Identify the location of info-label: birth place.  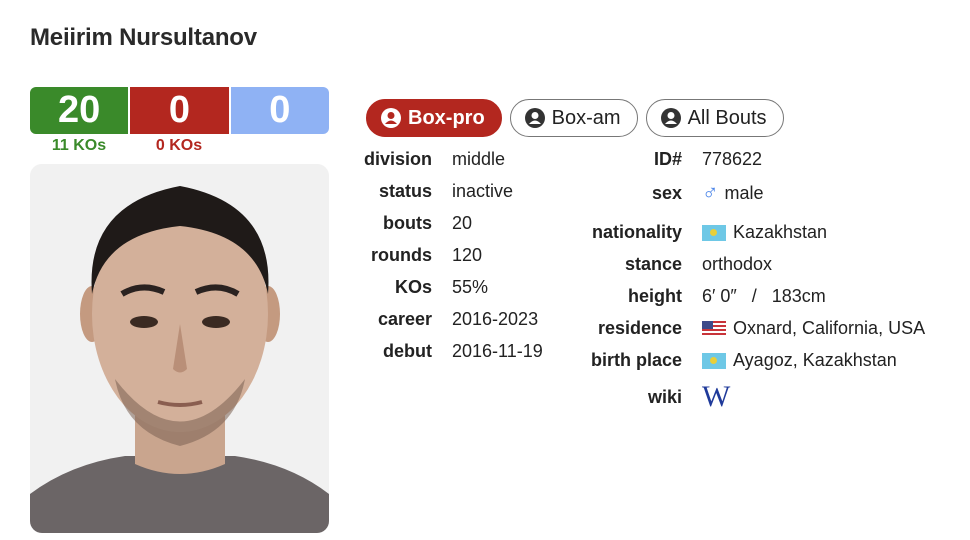
(636, 360).